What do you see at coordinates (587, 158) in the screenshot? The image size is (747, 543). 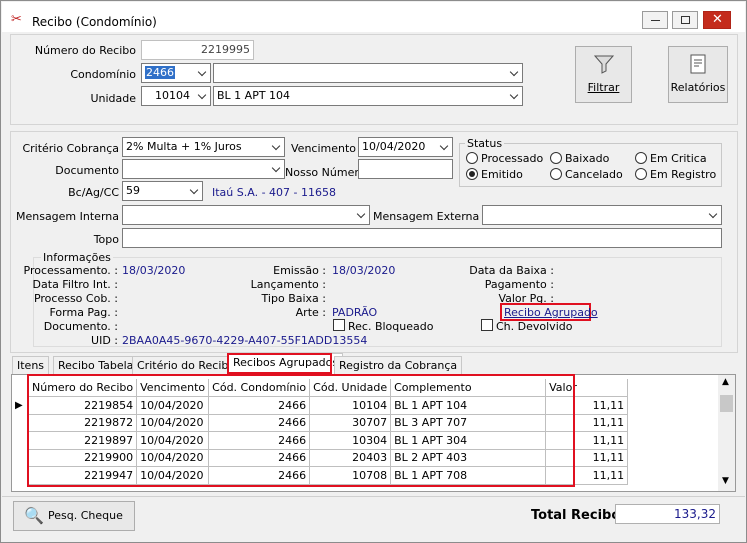 I see `radio-baixado-label: Baixado` at bounding box center [587, 158].